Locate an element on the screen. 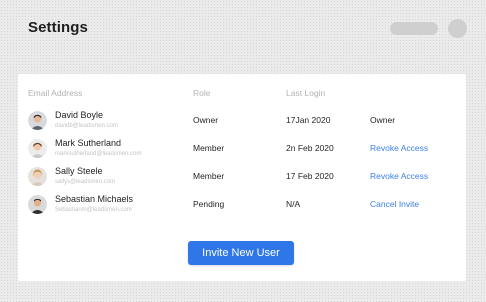  user-name: Mark Sutherland is located at coordinates (88, 143).